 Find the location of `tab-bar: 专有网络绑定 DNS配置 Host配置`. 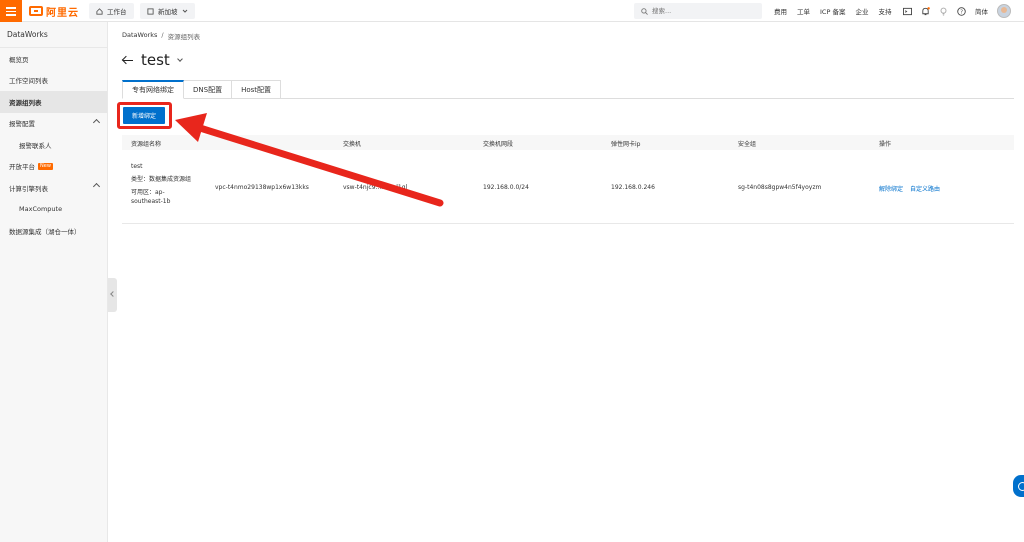

tab-bar: 专有网络绑定 DNS配置 Host配置 is located at coordinates (202, 89).